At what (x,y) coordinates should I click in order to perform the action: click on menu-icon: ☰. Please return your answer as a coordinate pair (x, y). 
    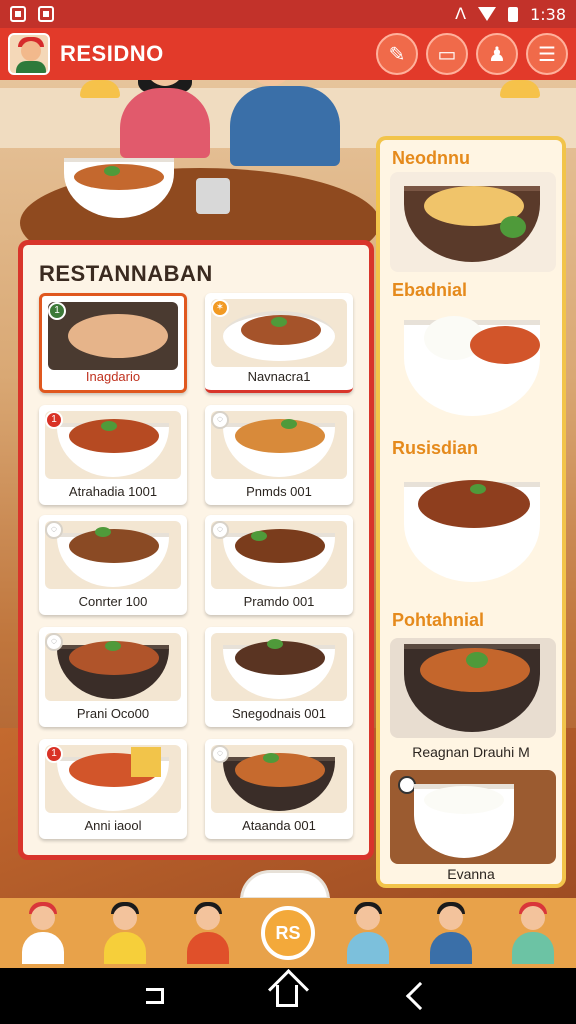
    Looking at the image, I should click on (547, 54).